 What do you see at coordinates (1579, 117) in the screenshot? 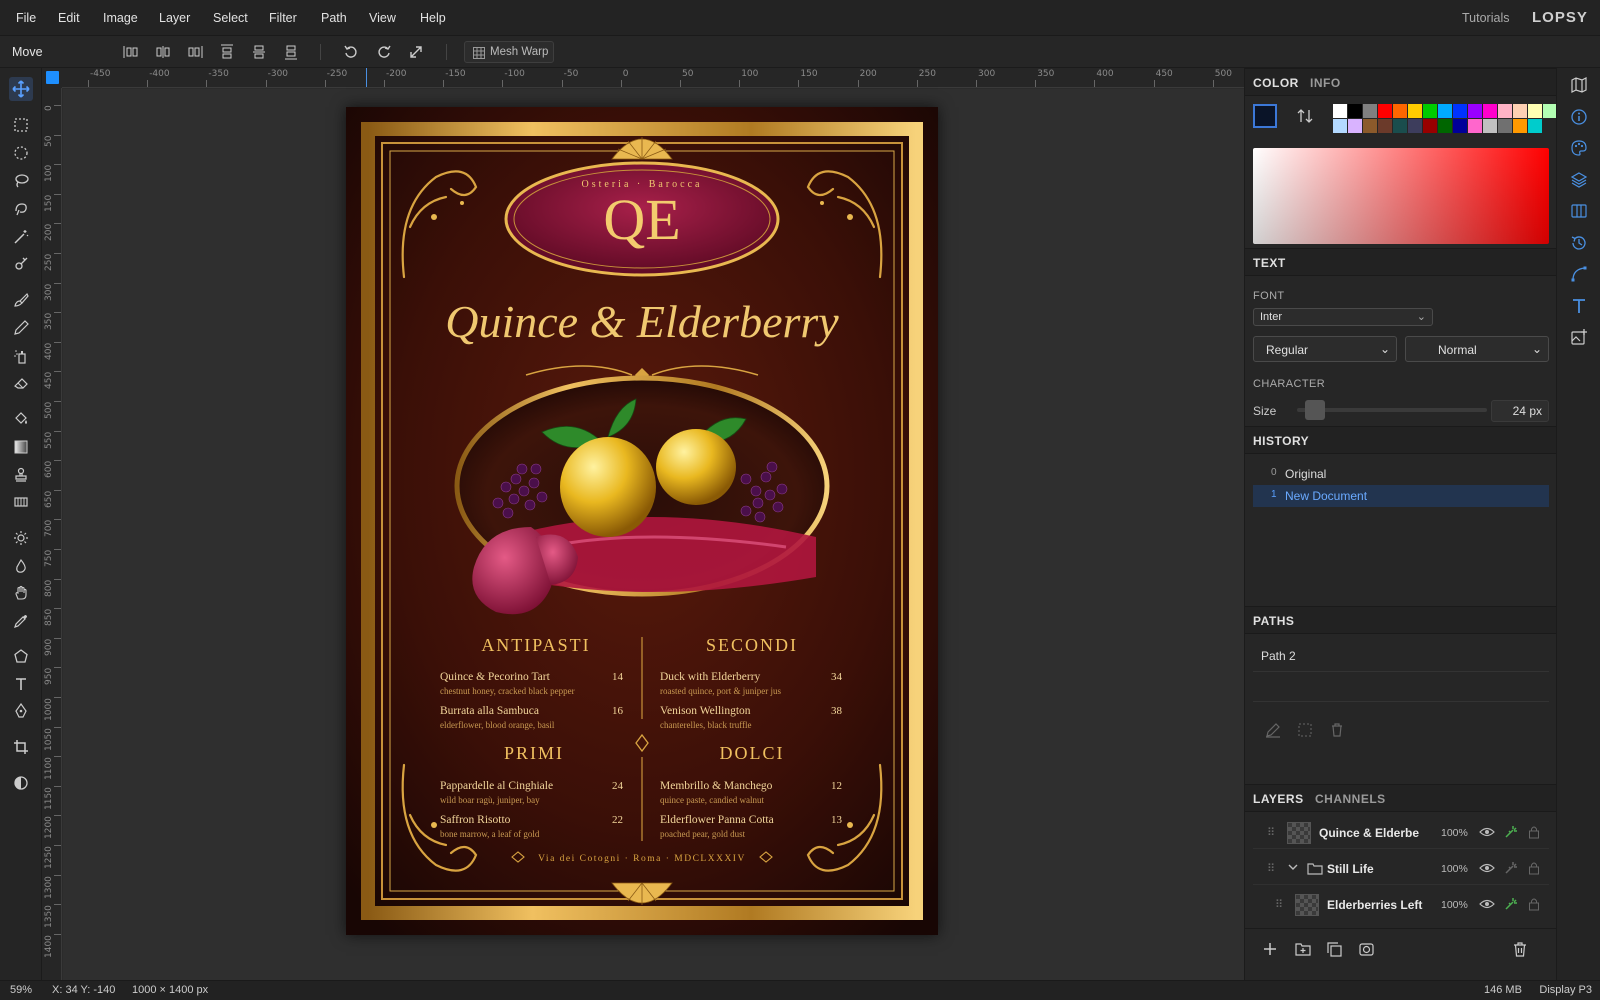
I see `info-icon` at bounding box center [1579, 117].